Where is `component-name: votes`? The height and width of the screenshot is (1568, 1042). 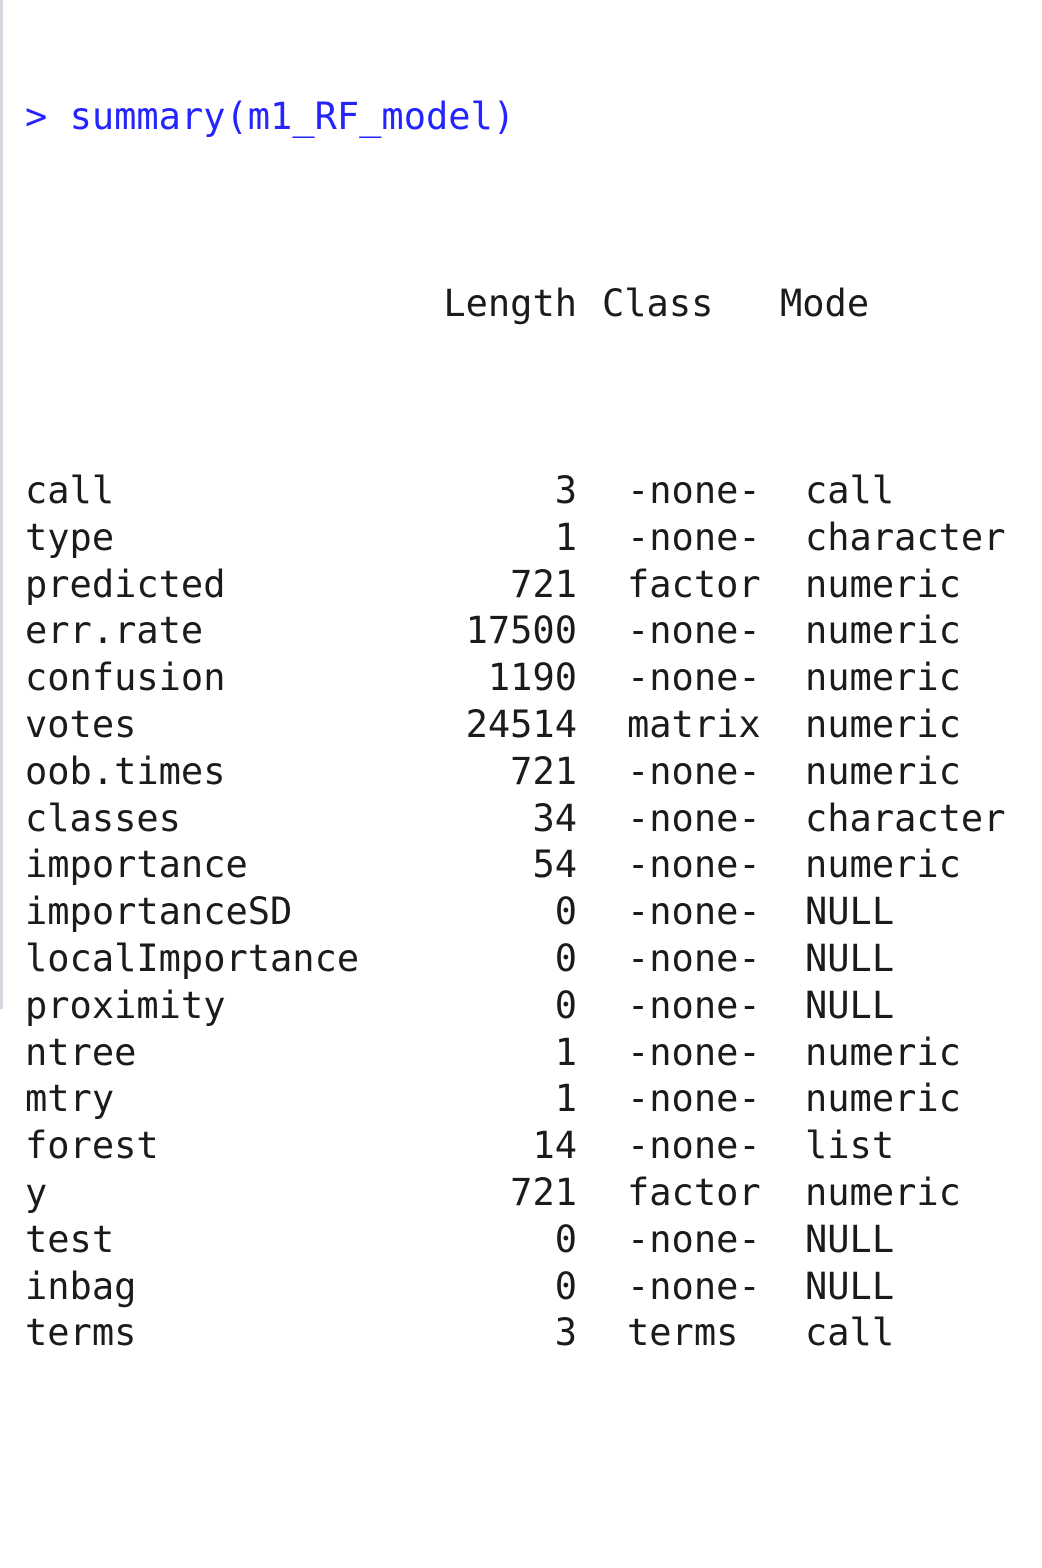
component-name: votes is located at coordinates (81, 724).